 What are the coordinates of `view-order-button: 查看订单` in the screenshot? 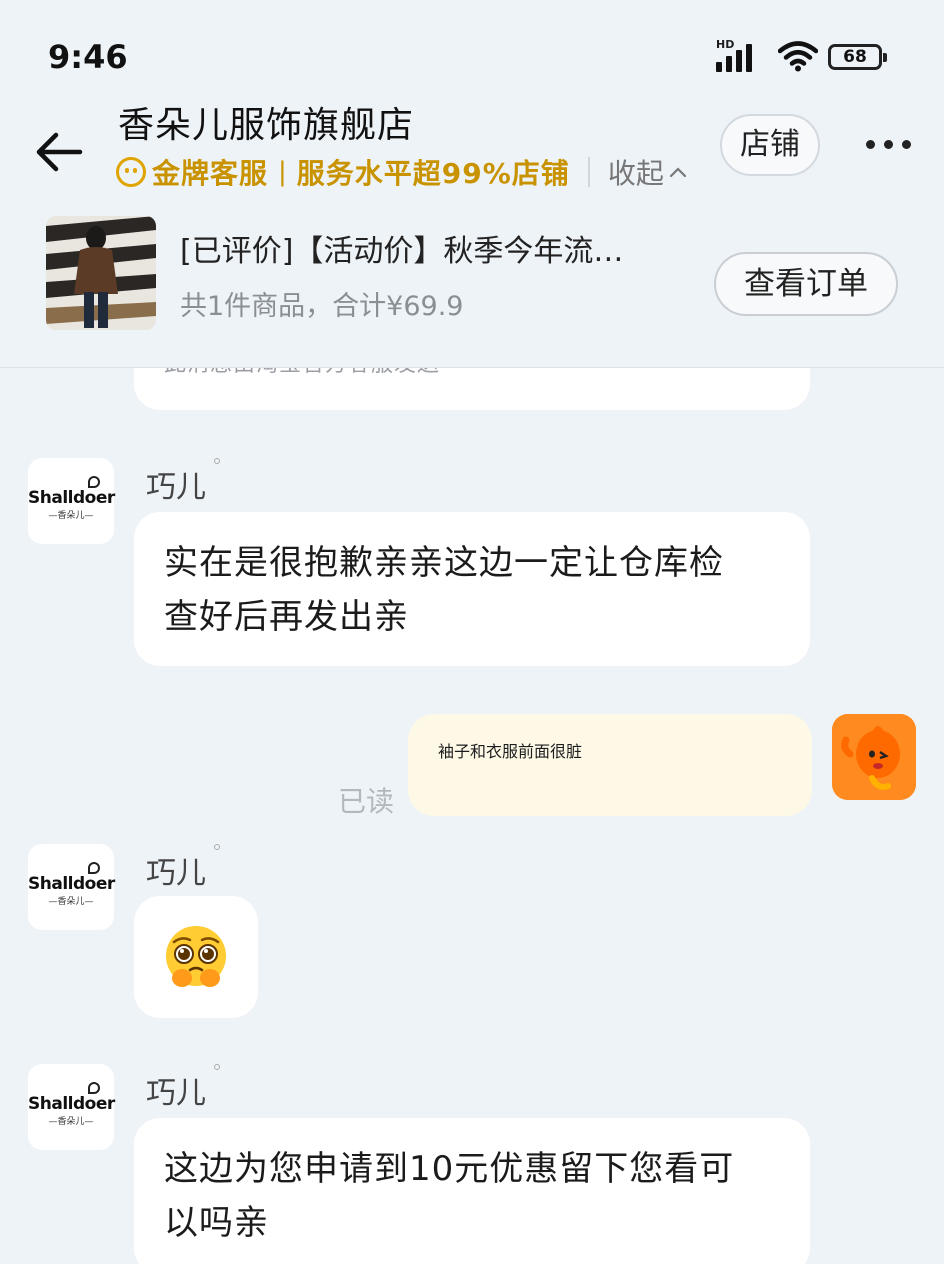 It's located at (806, 284).